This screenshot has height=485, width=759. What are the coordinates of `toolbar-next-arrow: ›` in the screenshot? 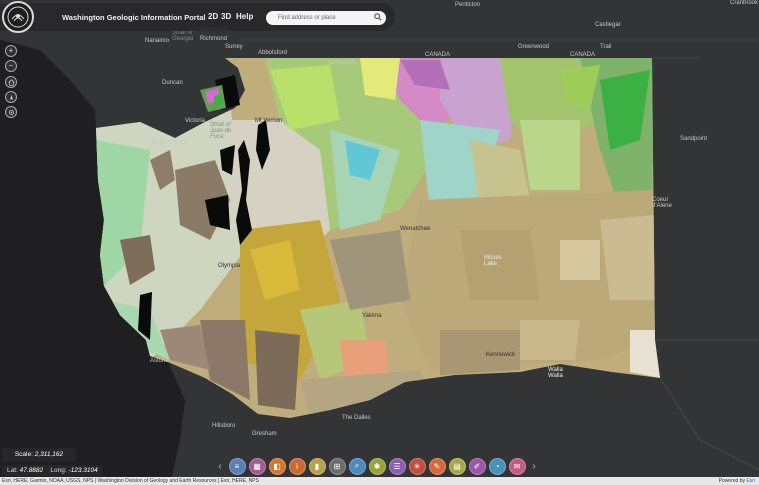 It's located at (534, 466).